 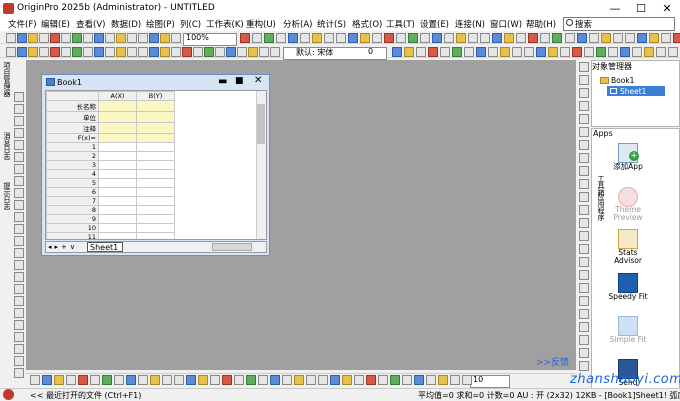 I want to click on menu-view: 查看(V), so click(x=90, y=24).